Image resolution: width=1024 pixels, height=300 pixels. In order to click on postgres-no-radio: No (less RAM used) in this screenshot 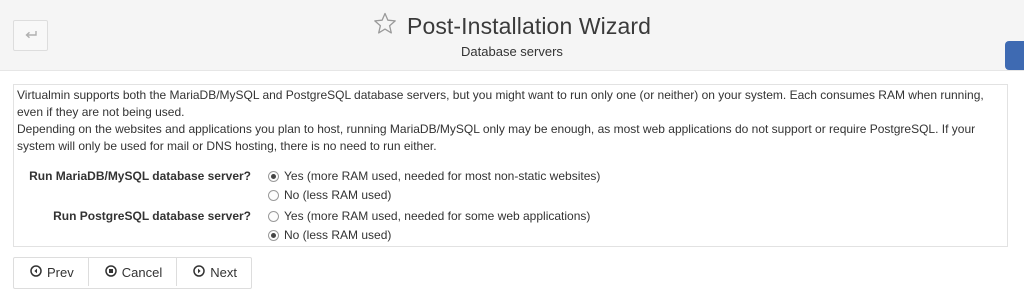, I will do `click(329, 235)`.